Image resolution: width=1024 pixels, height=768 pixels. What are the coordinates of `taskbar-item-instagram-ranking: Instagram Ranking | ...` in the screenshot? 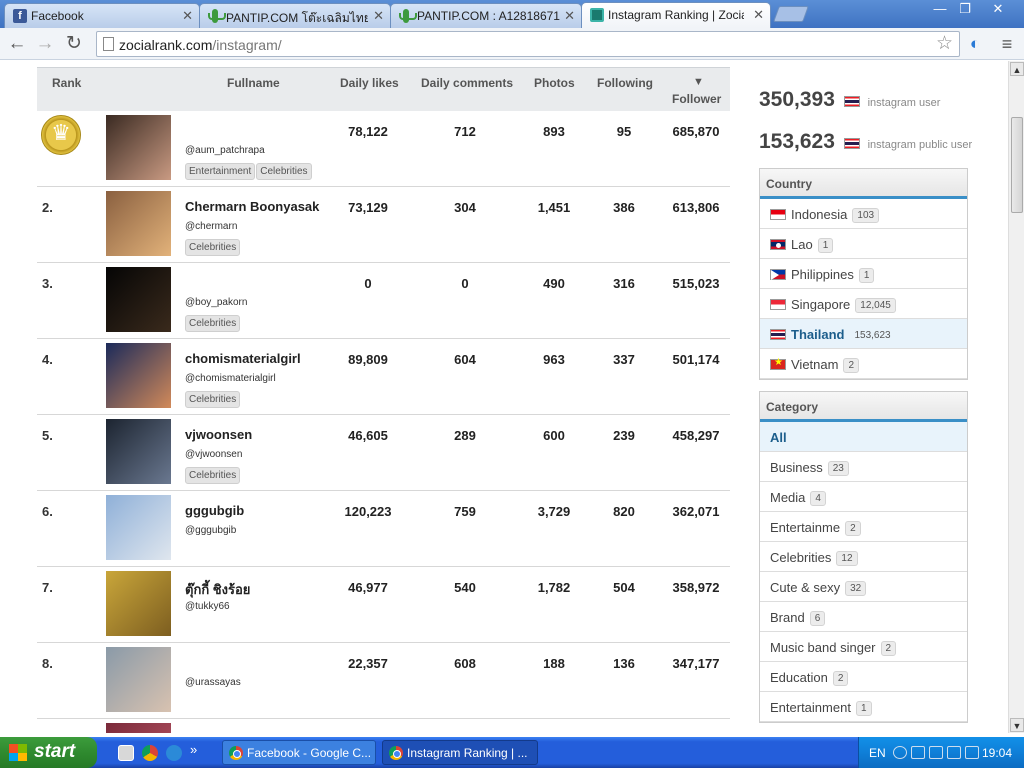 It's located at (460, 752).